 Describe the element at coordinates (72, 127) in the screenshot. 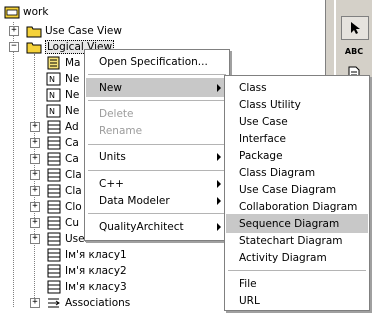

I see `tree-item-label: Ad` at that location.